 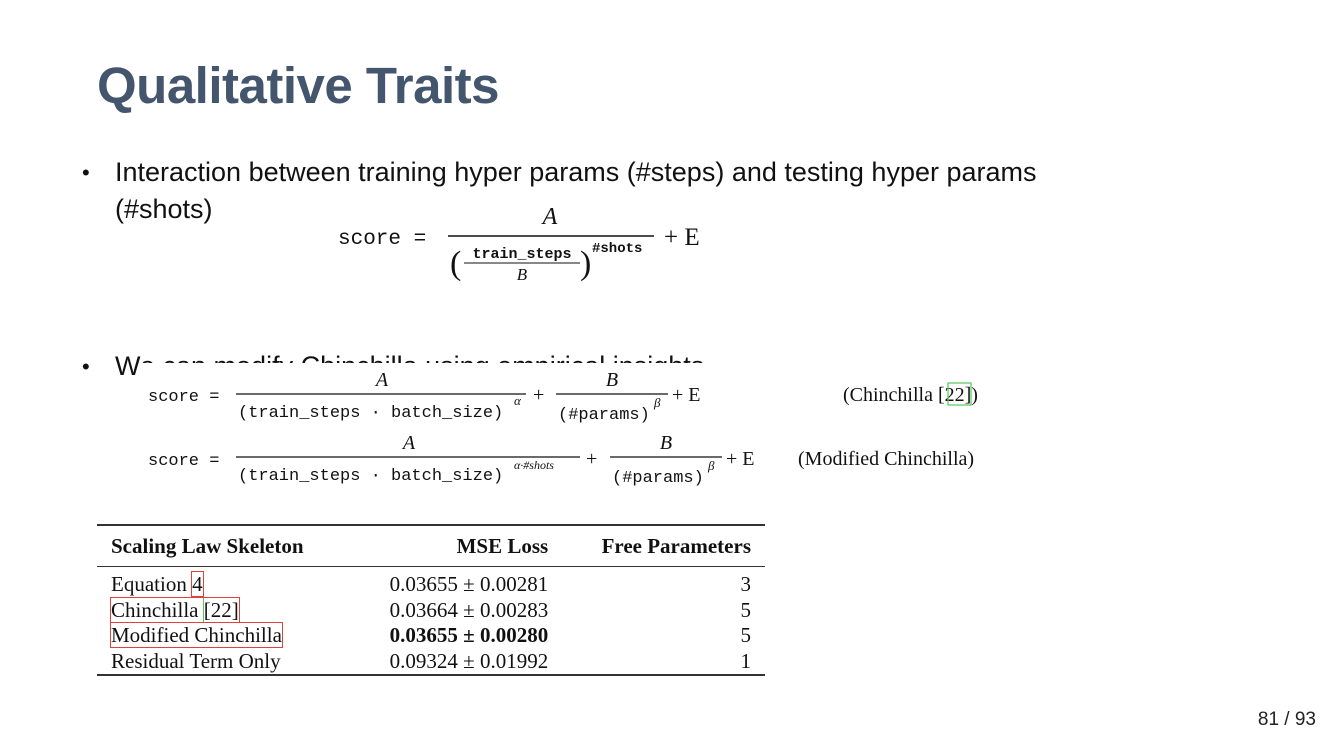 I want to click on row-name: Chinchilla [22], so click(x=223, y=610).